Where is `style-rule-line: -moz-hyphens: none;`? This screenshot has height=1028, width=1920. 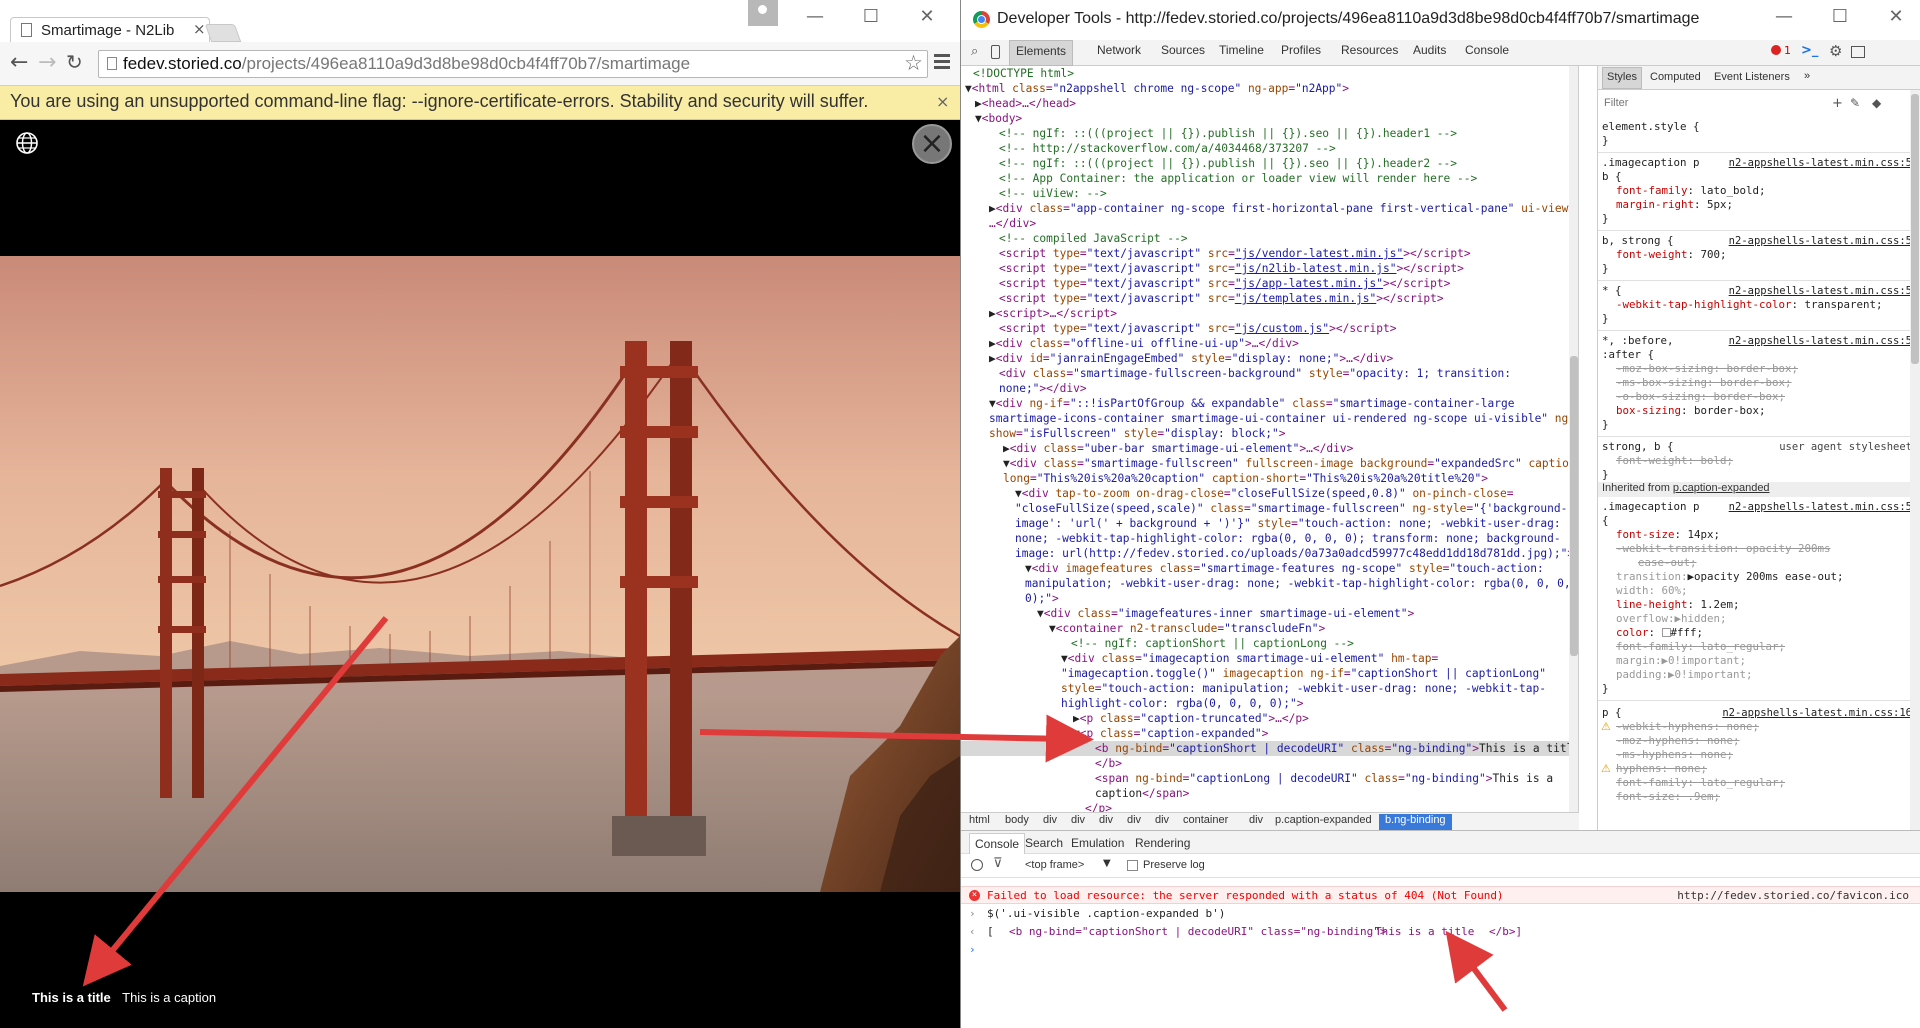 style-rule-line: -moz-hyphens: none; is located at coordinates (1678, 741).